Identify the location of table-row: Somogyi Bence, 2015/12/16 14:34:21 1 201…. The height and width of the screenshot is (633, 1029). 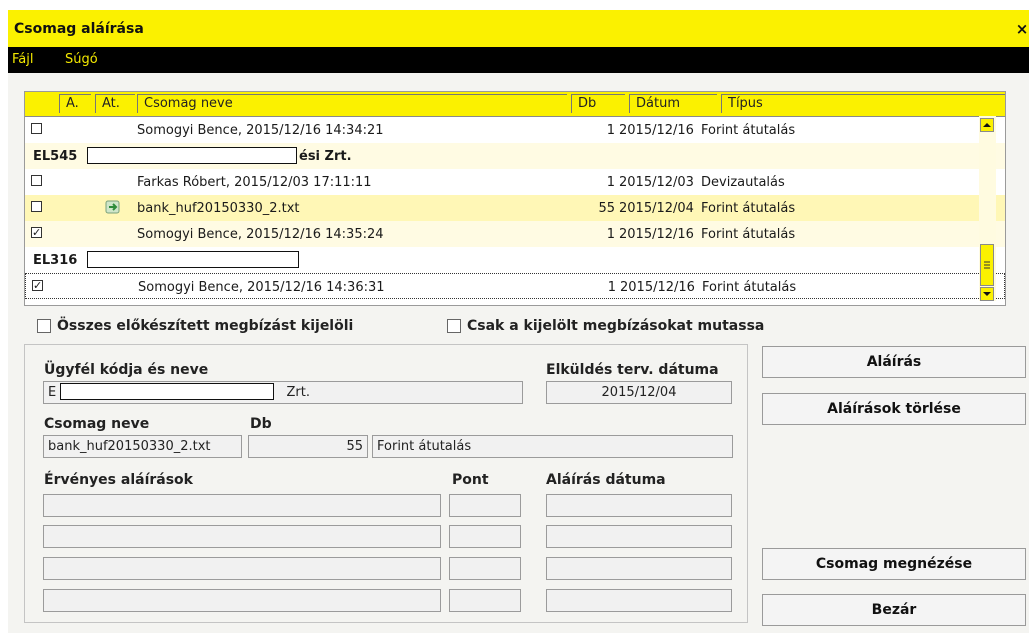
(515, 130).